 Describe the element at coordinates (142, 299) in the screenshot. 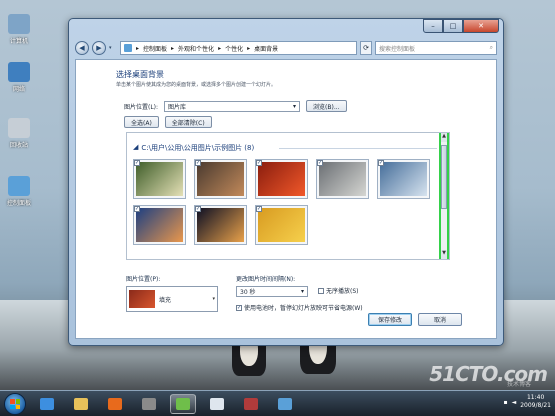

I see `position-preview-image` at that location.